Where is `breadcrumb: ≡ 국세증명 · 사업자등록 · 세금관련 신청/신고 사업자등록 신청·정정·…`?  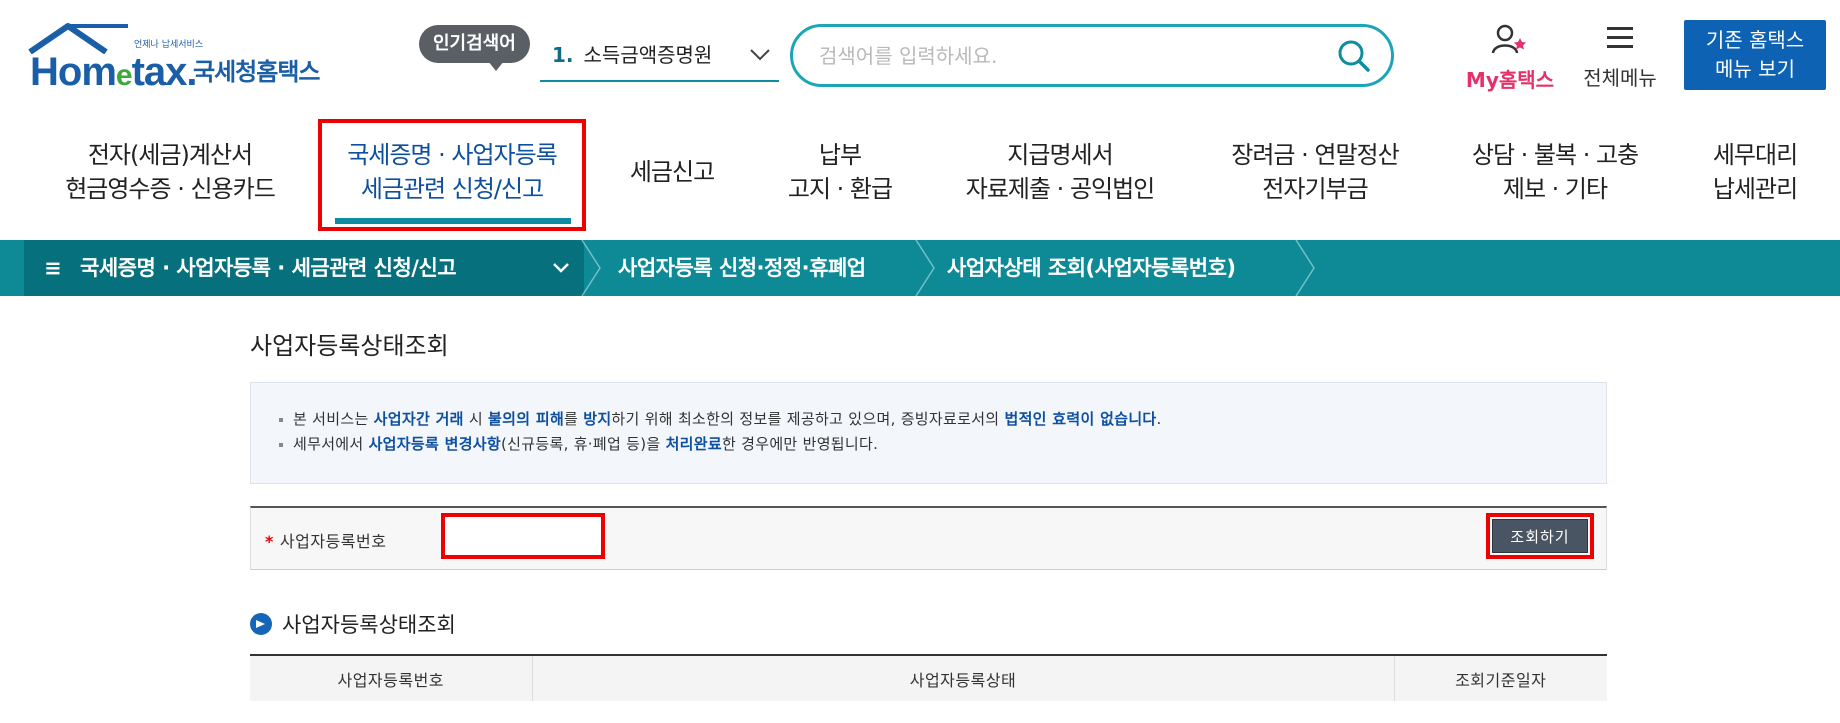
breadcrumb: ≡ 국세증명 · 사업자등록 · 세금관련 신청/신고 사업자등록 신청·정정·… is located at coordinates (920, 268).